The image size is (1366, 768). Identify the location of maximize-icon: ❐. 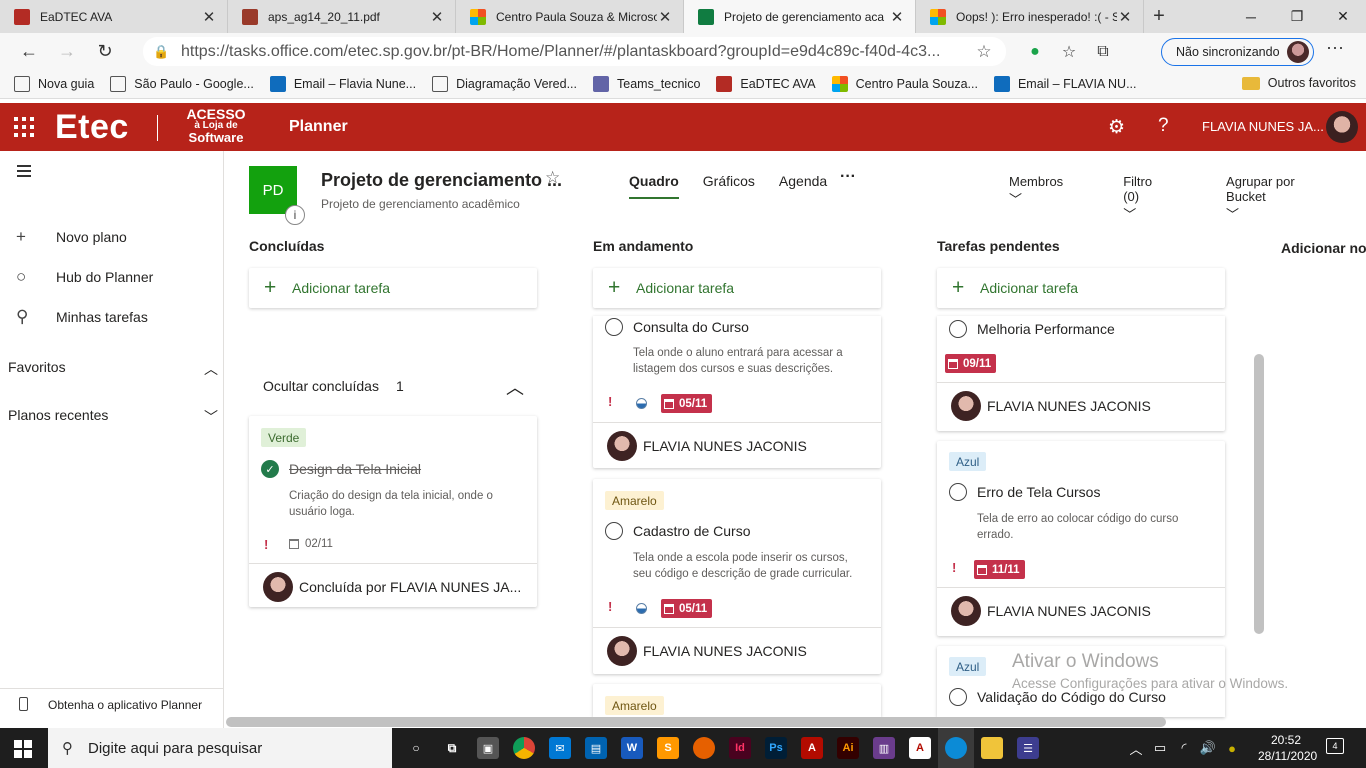
(1297, 16).